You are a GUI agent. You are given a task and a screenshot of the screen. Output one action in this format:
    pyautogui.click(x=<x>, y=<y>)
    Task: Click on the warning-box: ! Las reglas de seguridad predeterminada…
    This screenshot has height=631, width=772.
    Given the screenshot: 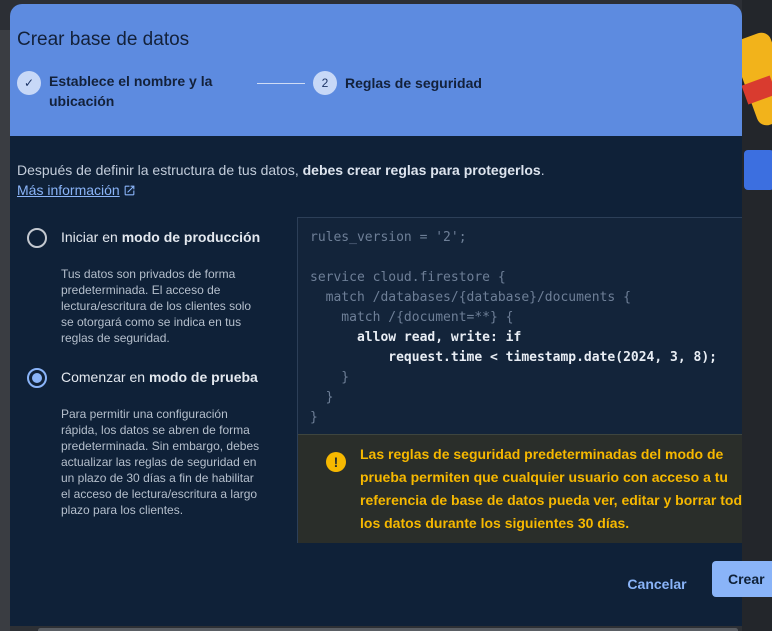 What is the action you would take?
    pyautogui.click(x=520, y=488)
    